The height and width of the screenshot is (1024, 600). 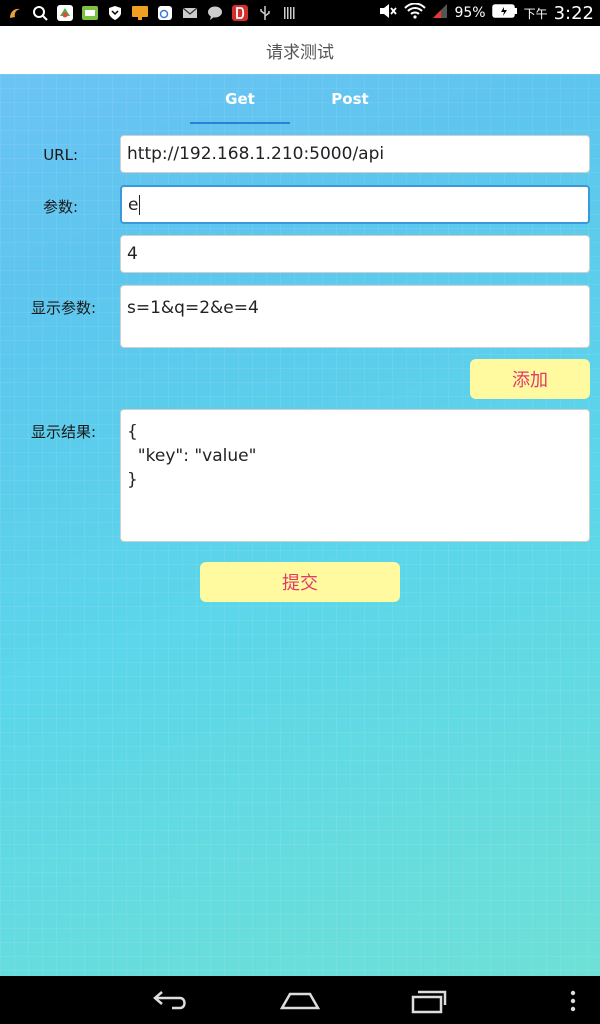 What do you see at coordinates (165, 13) in the screenshot?
I see `weibo-icon` at bounding box center [165, 13].